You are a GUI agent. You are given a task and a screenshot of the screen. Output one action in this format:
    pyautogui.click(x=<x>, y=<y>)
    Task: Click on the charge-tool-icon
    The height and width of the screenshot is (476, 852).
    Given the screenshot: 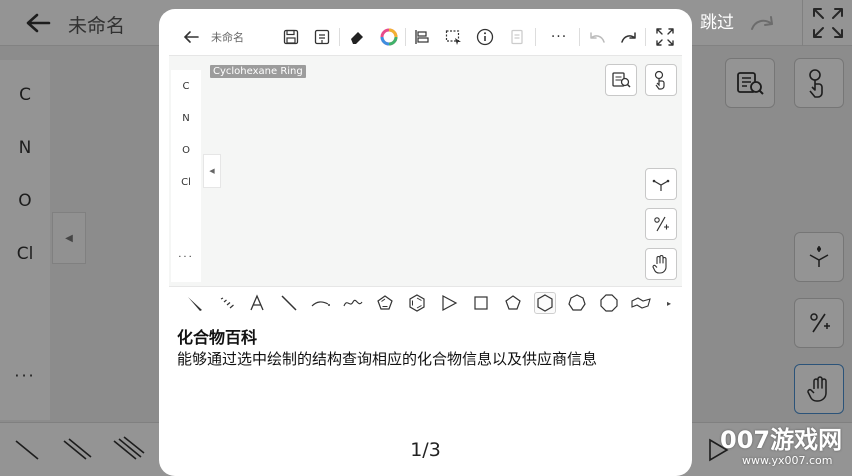 What is the action you would take?
    pyautogui.click(x=661, y=224)
    